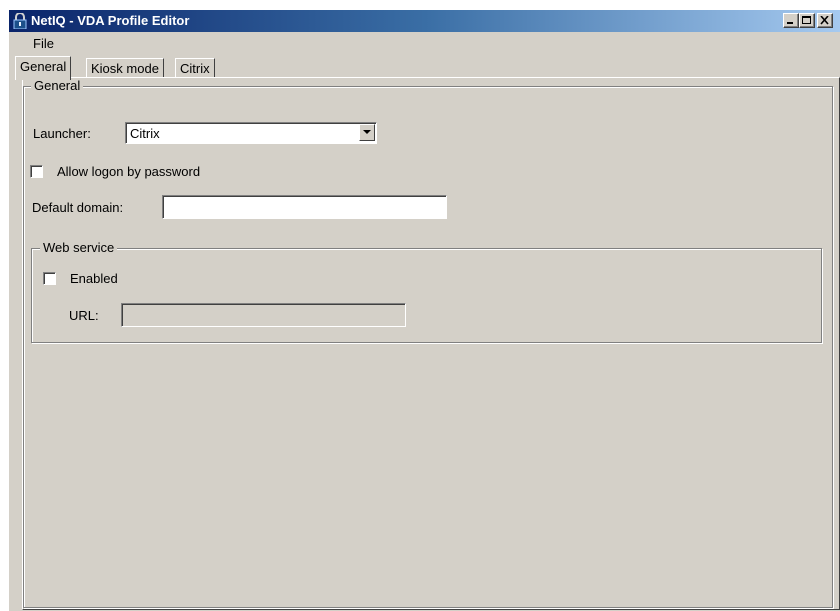  What do you see at coordinates (94, 278) in the screenshot?
I see `web-service-enabled-label: Enabled` at bounding box center [94, 278].